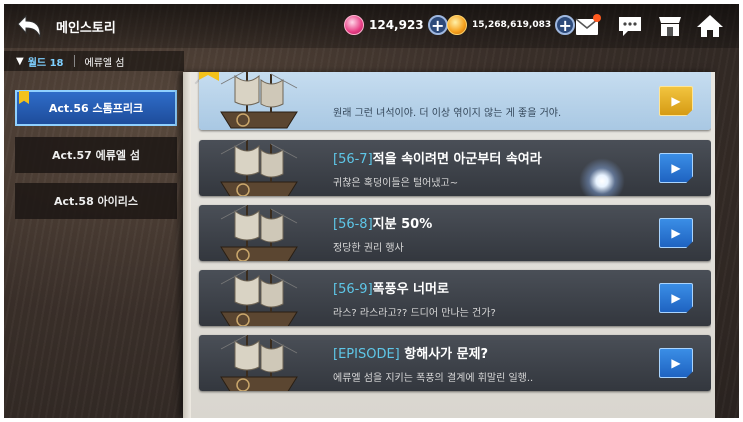 The height and width of the screenshot is (422, 743). What do you see at coordinates (455, 298) in the screenshot?
I see `chapter-card: [56-9]폭풍우 너머로 라스? 라스라고?? 드디어 만나는 건가? ▶` at bounding box center [455, 298].